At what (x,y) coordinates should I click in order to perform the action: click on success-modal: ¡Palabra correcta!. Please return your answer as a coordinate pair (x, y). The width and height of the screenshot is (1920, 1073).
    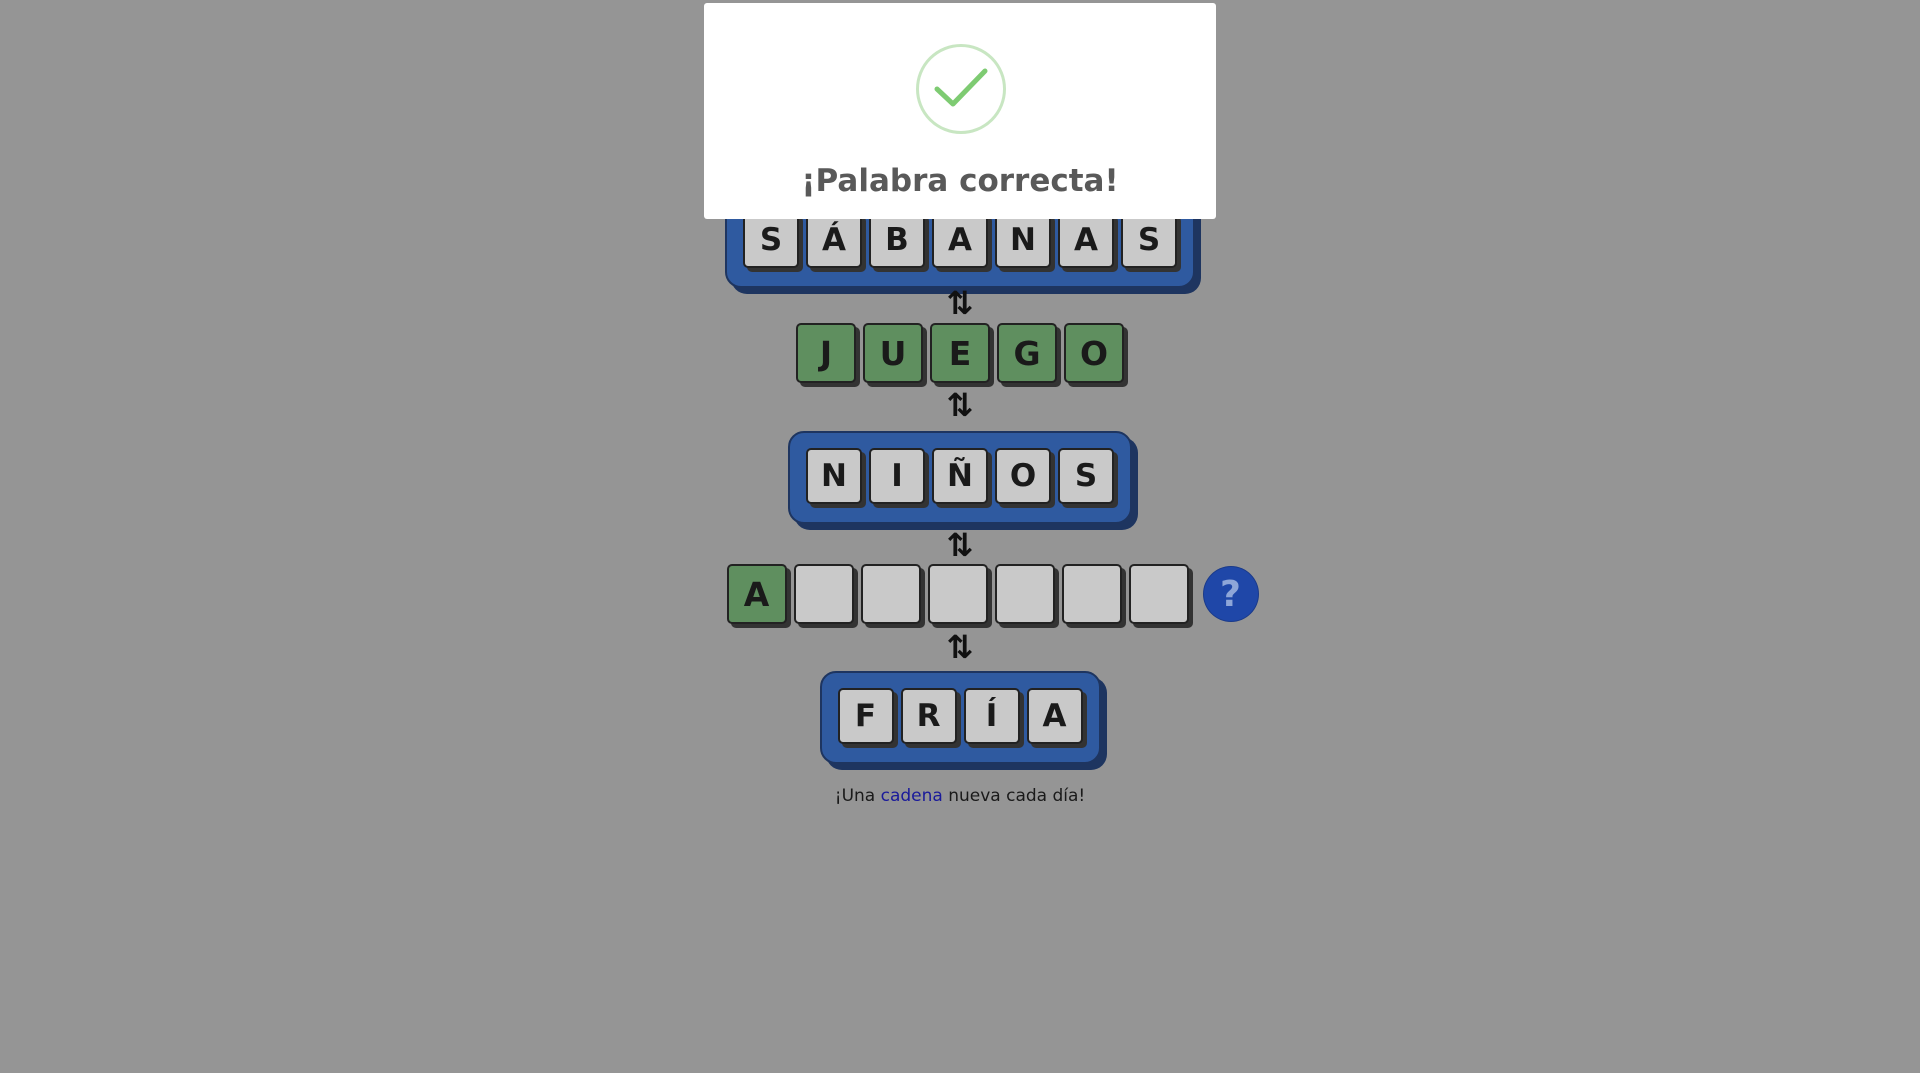
    Looking at the image, I should click on (960, 111).